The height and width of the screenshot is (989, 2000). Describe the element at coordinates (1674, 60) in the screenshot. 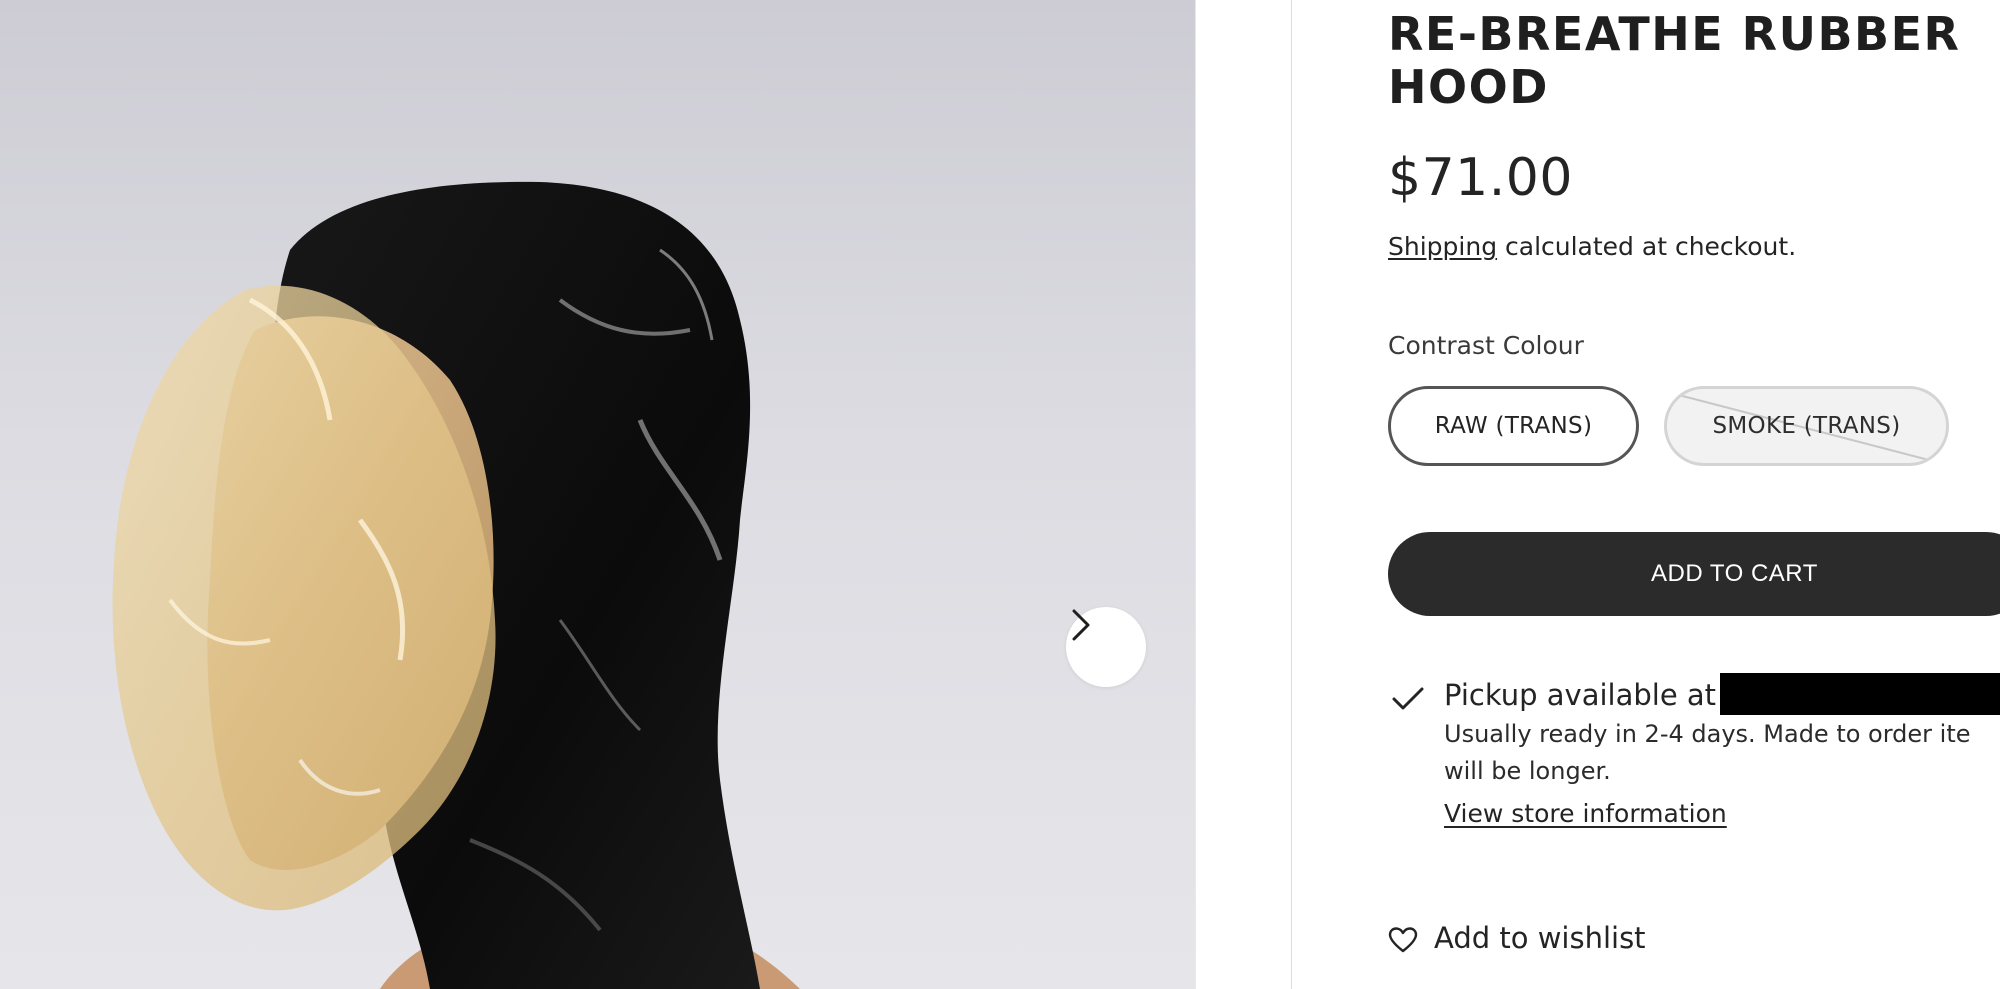

I see `product-title: RE-BREATHE RUBBER HOOD` at that location.